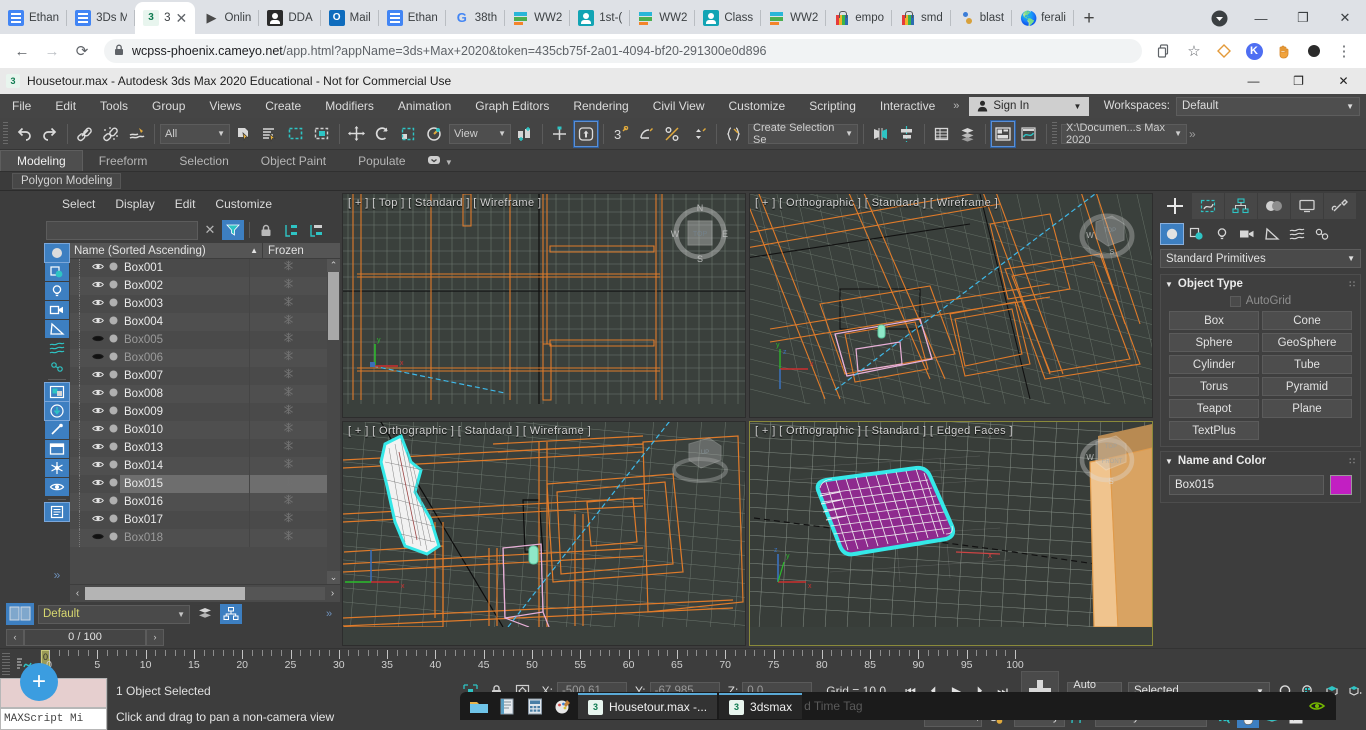  Describe the element at coordinates (266, 230) in the screenshot. I see `lock-selection-icon` at that location.